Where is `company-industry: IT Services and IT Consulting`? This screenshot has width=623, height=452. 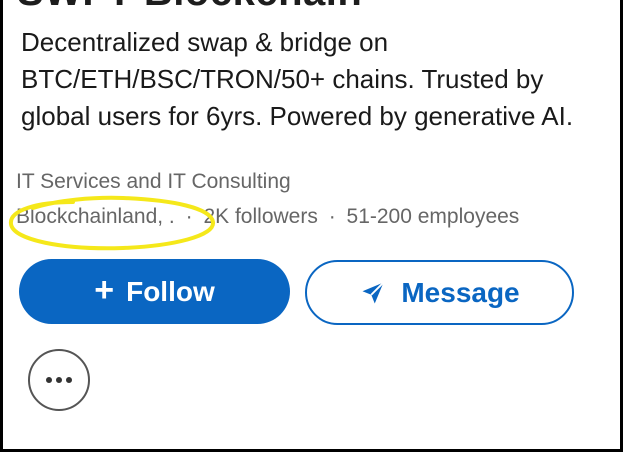 company-industry: IT Services and IT Consulting is located at coordinates (153, 181).